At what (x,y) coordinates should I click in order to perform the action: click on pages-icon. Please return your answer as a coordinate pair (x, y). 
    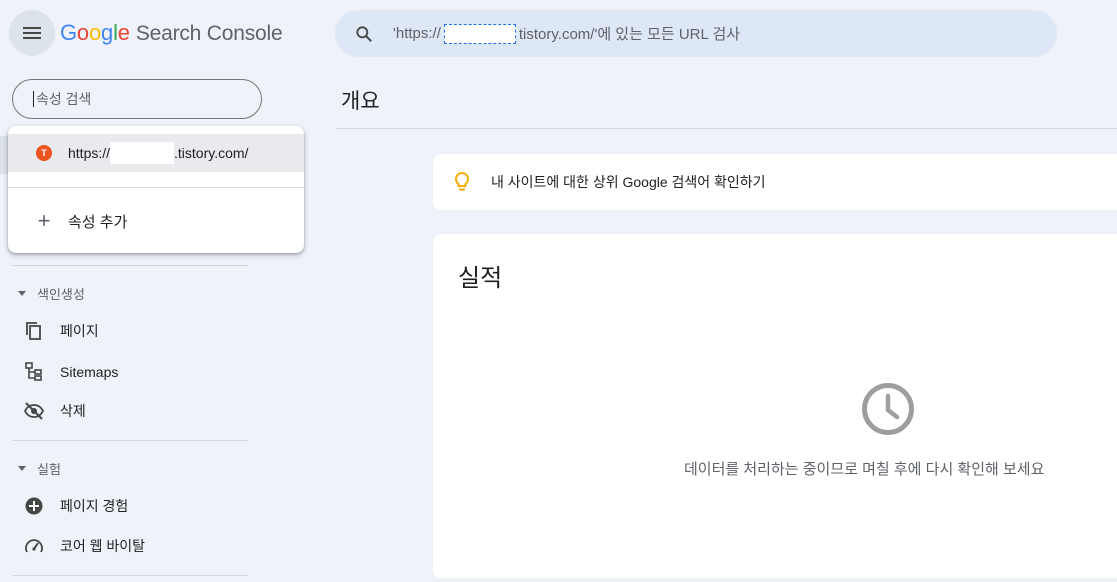
    Looking at the image, I should click on (34, 331).